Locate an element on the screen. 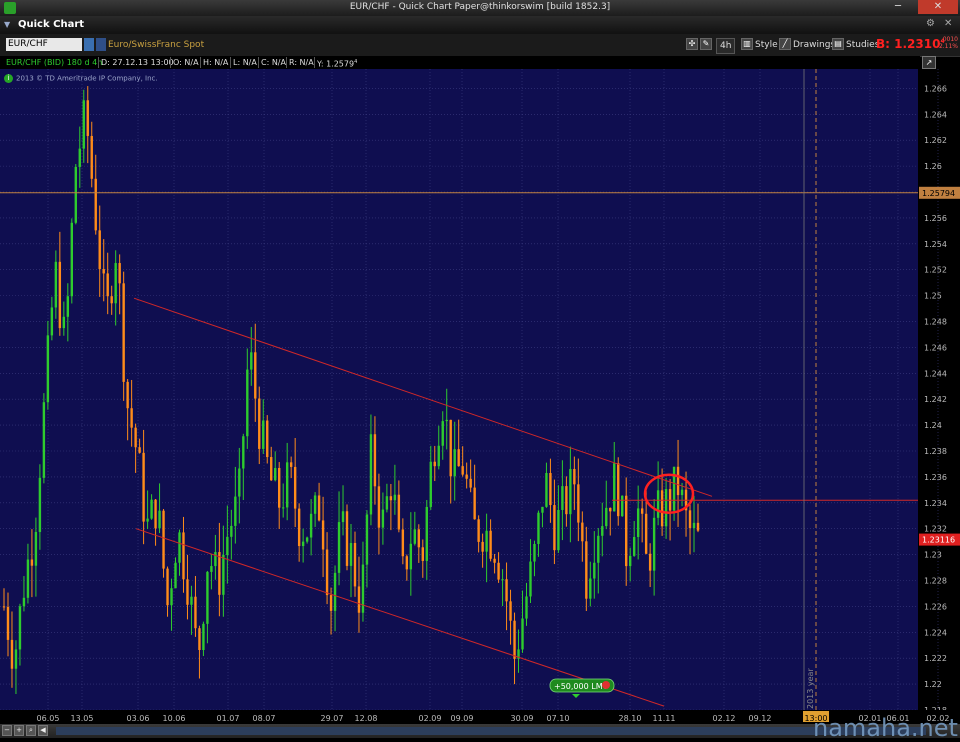 The image size is (960, 742). price-tick-label: 1.24 is located at coordinates (933, 425).